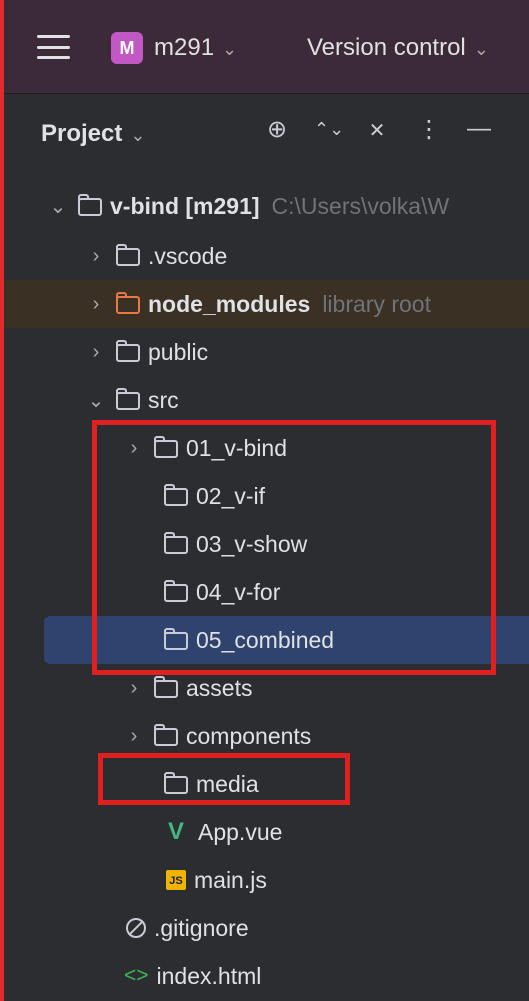 The height and width of the screenshot is (1001, 529). What do you see at coordinates (266, 206) in the screenshot?
I see `tree-item-v-bind-root: ⌄ v-bind [m291] C:\Users\volka\W` at bounding box center [266, 206].